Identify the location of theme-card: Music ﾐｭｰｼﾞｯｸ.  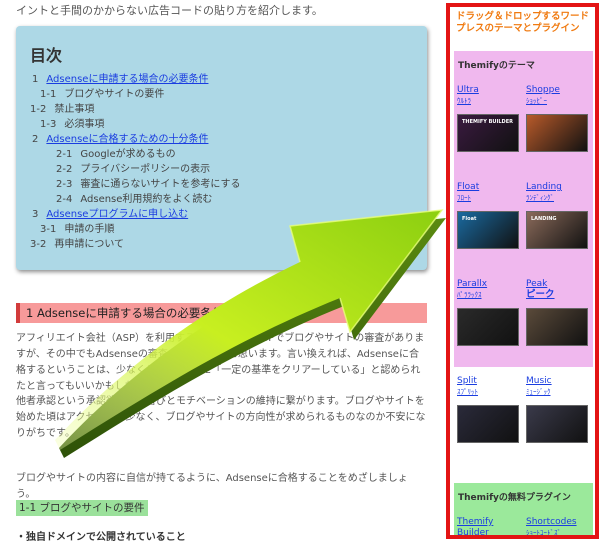
(559, 386).